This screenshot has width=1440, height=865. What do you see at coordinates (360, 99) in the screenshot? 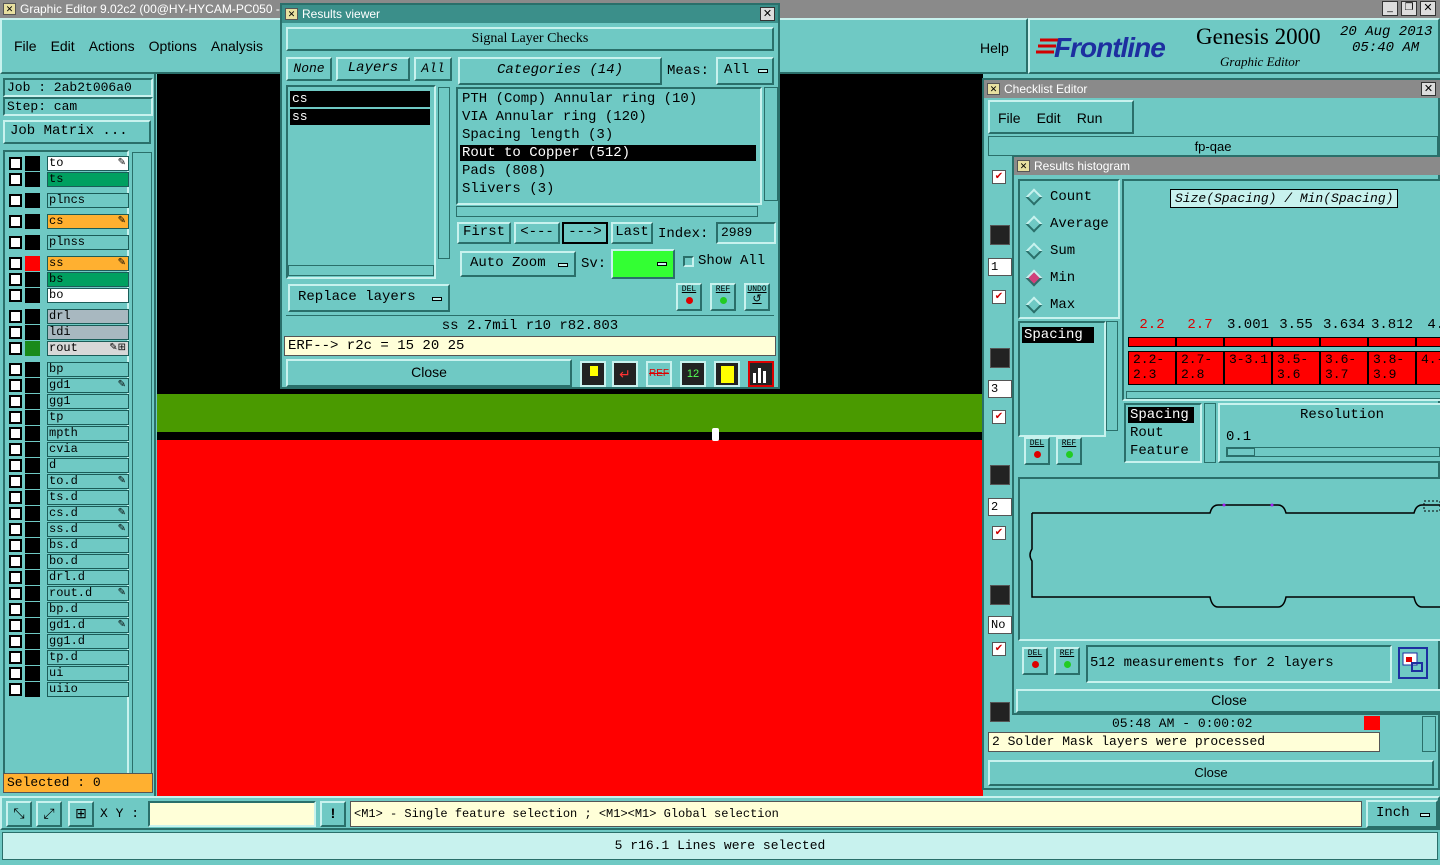
I see `results-layer-item: cs` at bounding box center [360, 99].